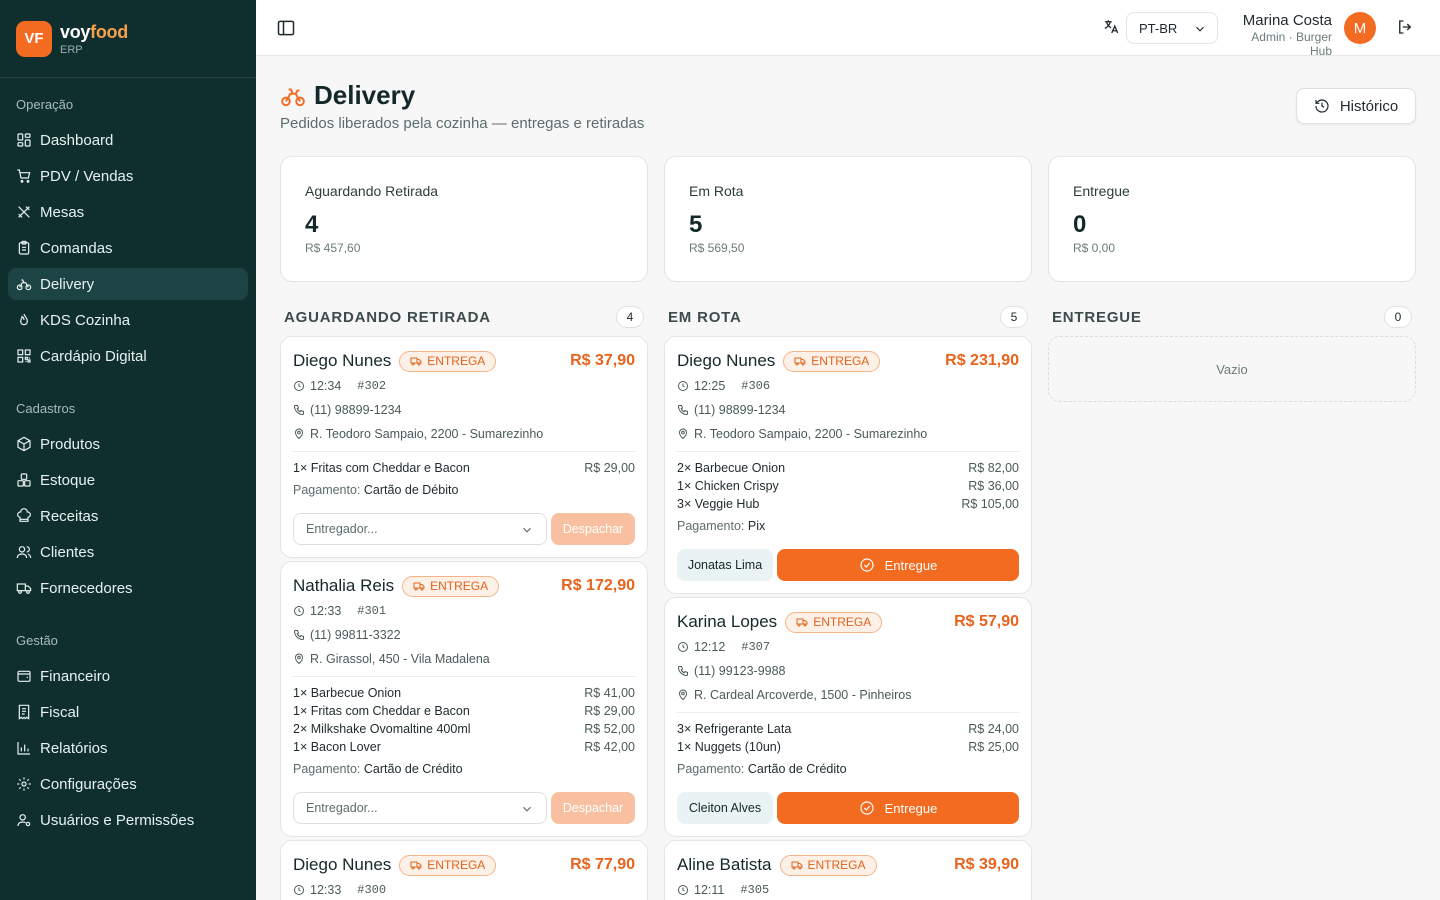  What do you see at coordinates (725, 565) in the screenshot?
I see `driver-chip: Jonatas Lima` at bounding box center [725, 565].